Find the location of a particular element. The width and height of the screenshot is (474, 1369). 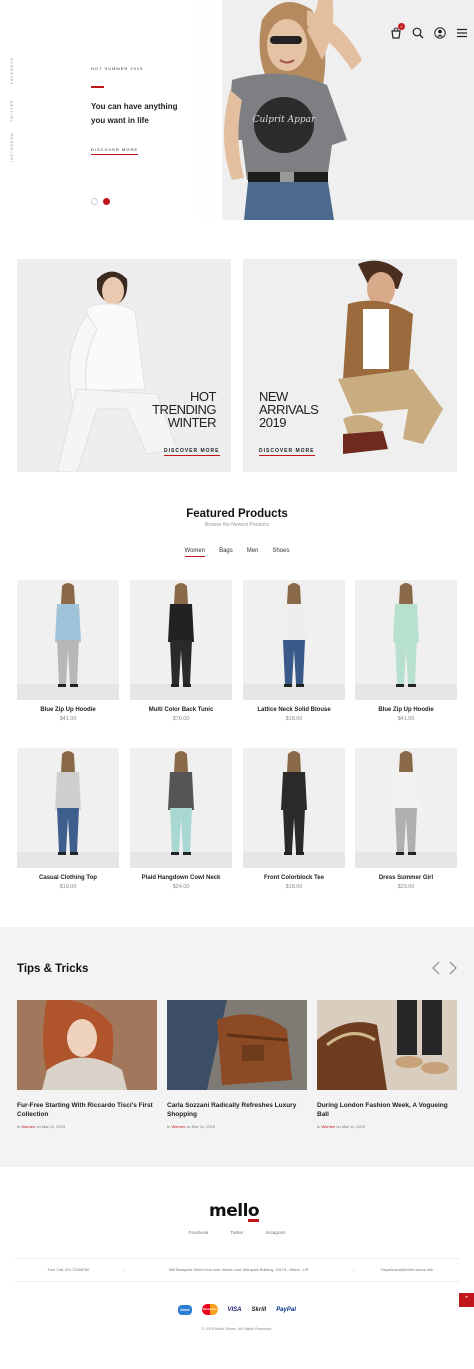

product-name: Front Colorblock Tee is located at coordinates (294, 878).